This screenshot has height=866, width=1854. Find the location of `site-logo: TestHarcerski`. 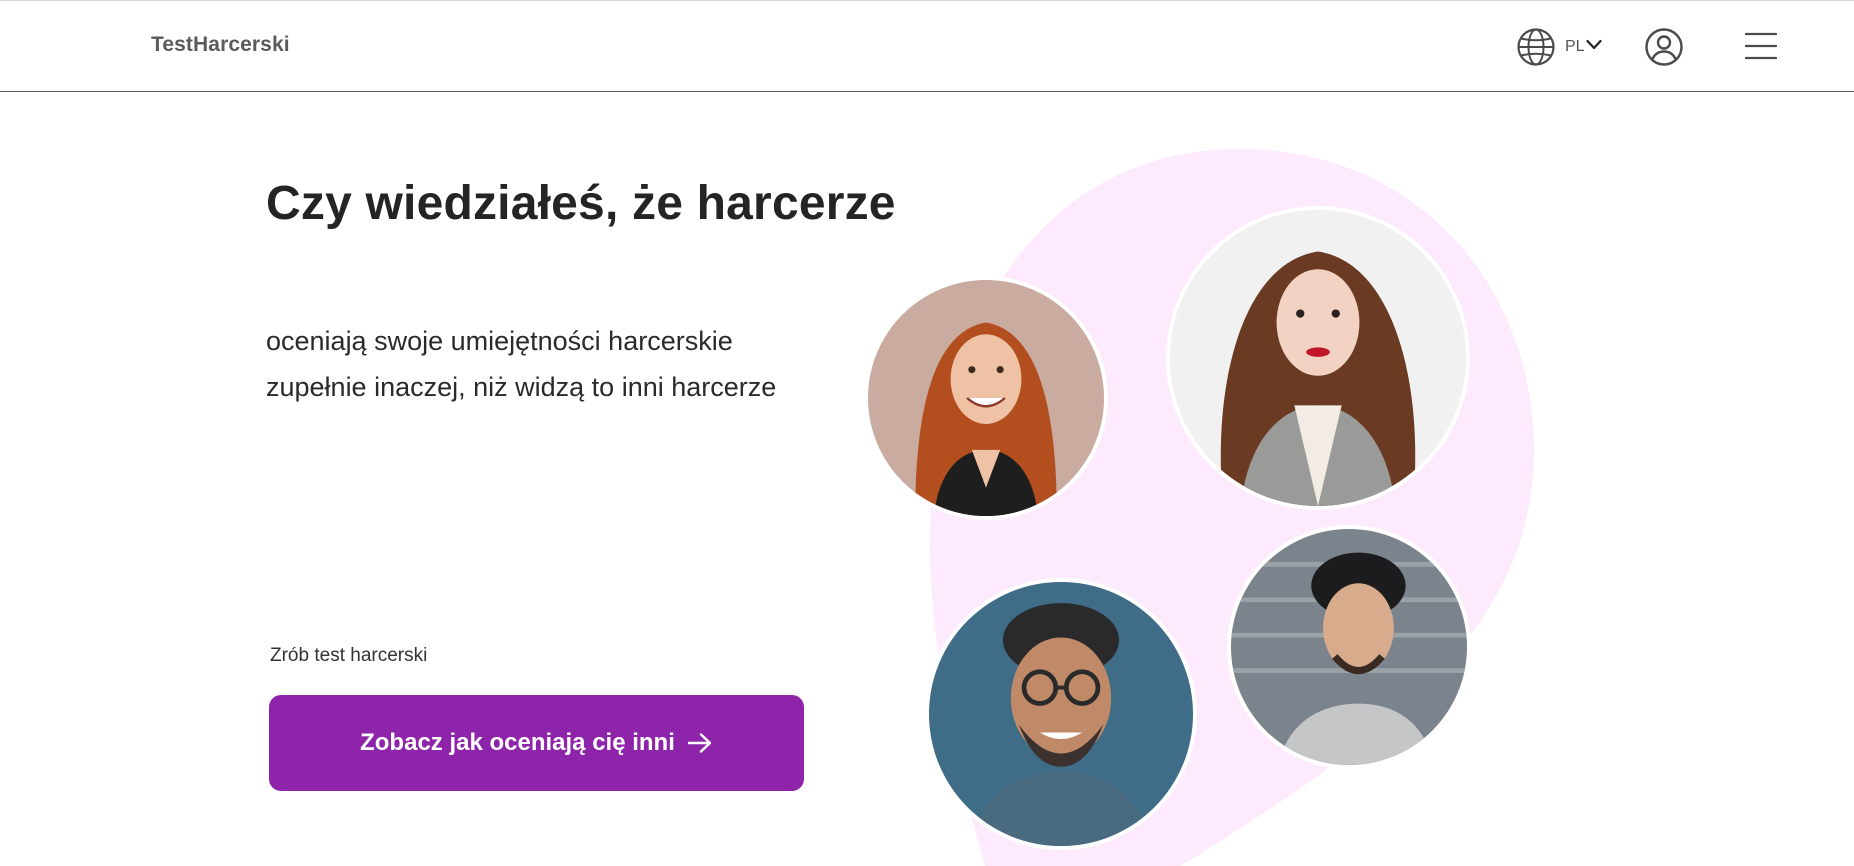

site-logo: TestHarcerski is located at coordinates (220, 45).